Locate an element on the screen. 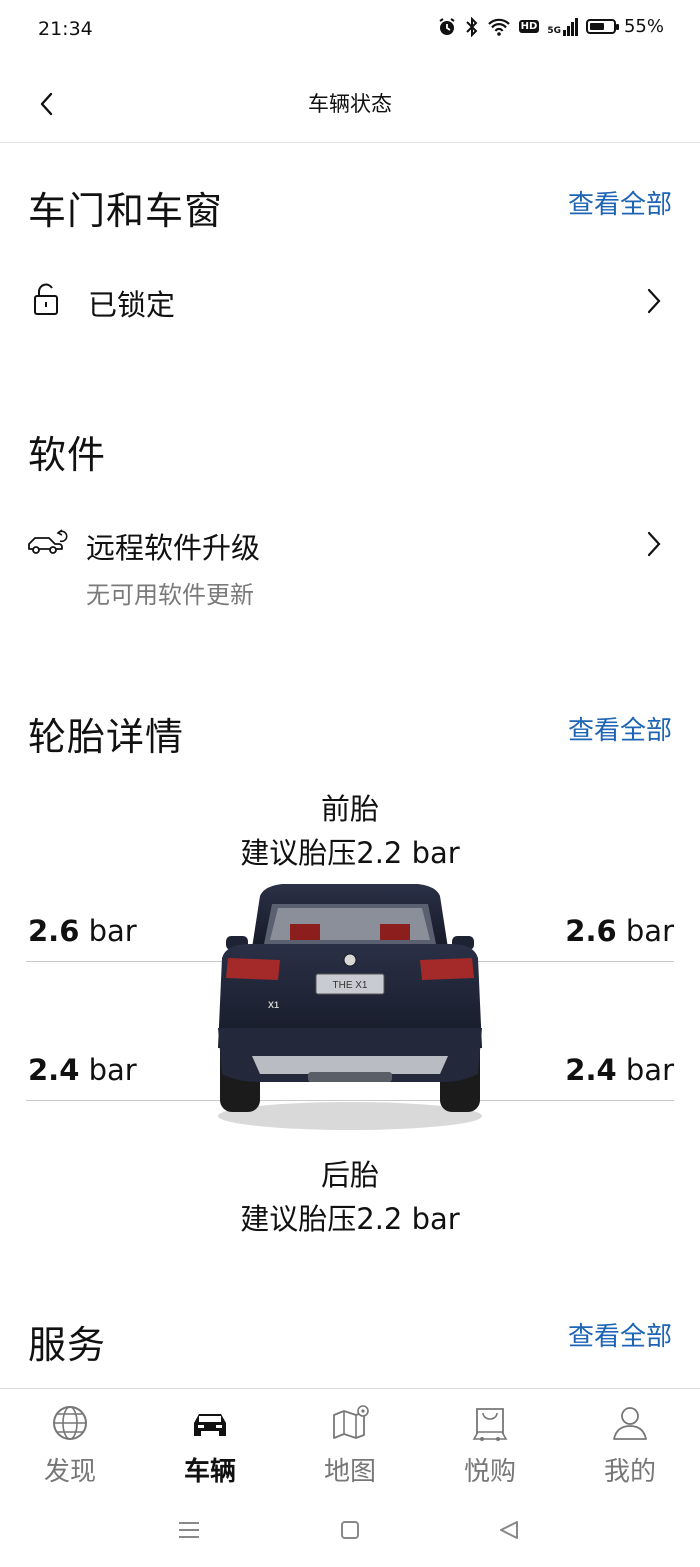 This screenshot has height=1567, width=700. section-title-software: 软件 is located at coordinates (67, 455).